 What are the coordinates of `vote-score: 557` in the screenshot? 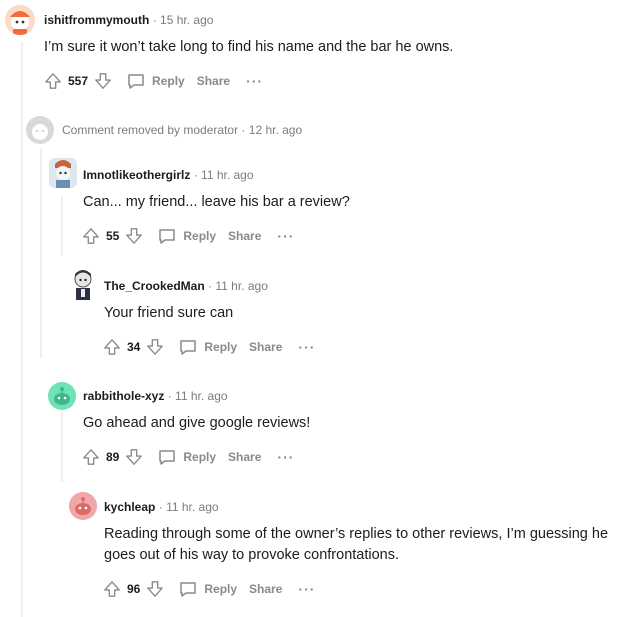 It's located at (78, 81).